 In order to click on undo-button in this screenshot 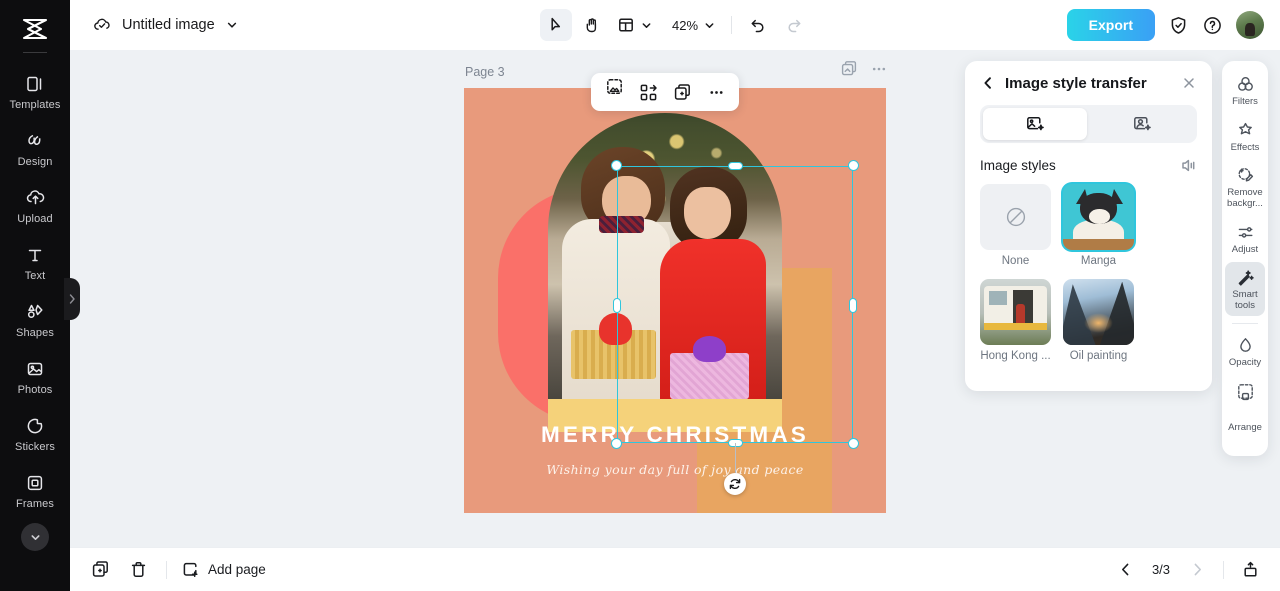, I will do `click(758, 25)`.